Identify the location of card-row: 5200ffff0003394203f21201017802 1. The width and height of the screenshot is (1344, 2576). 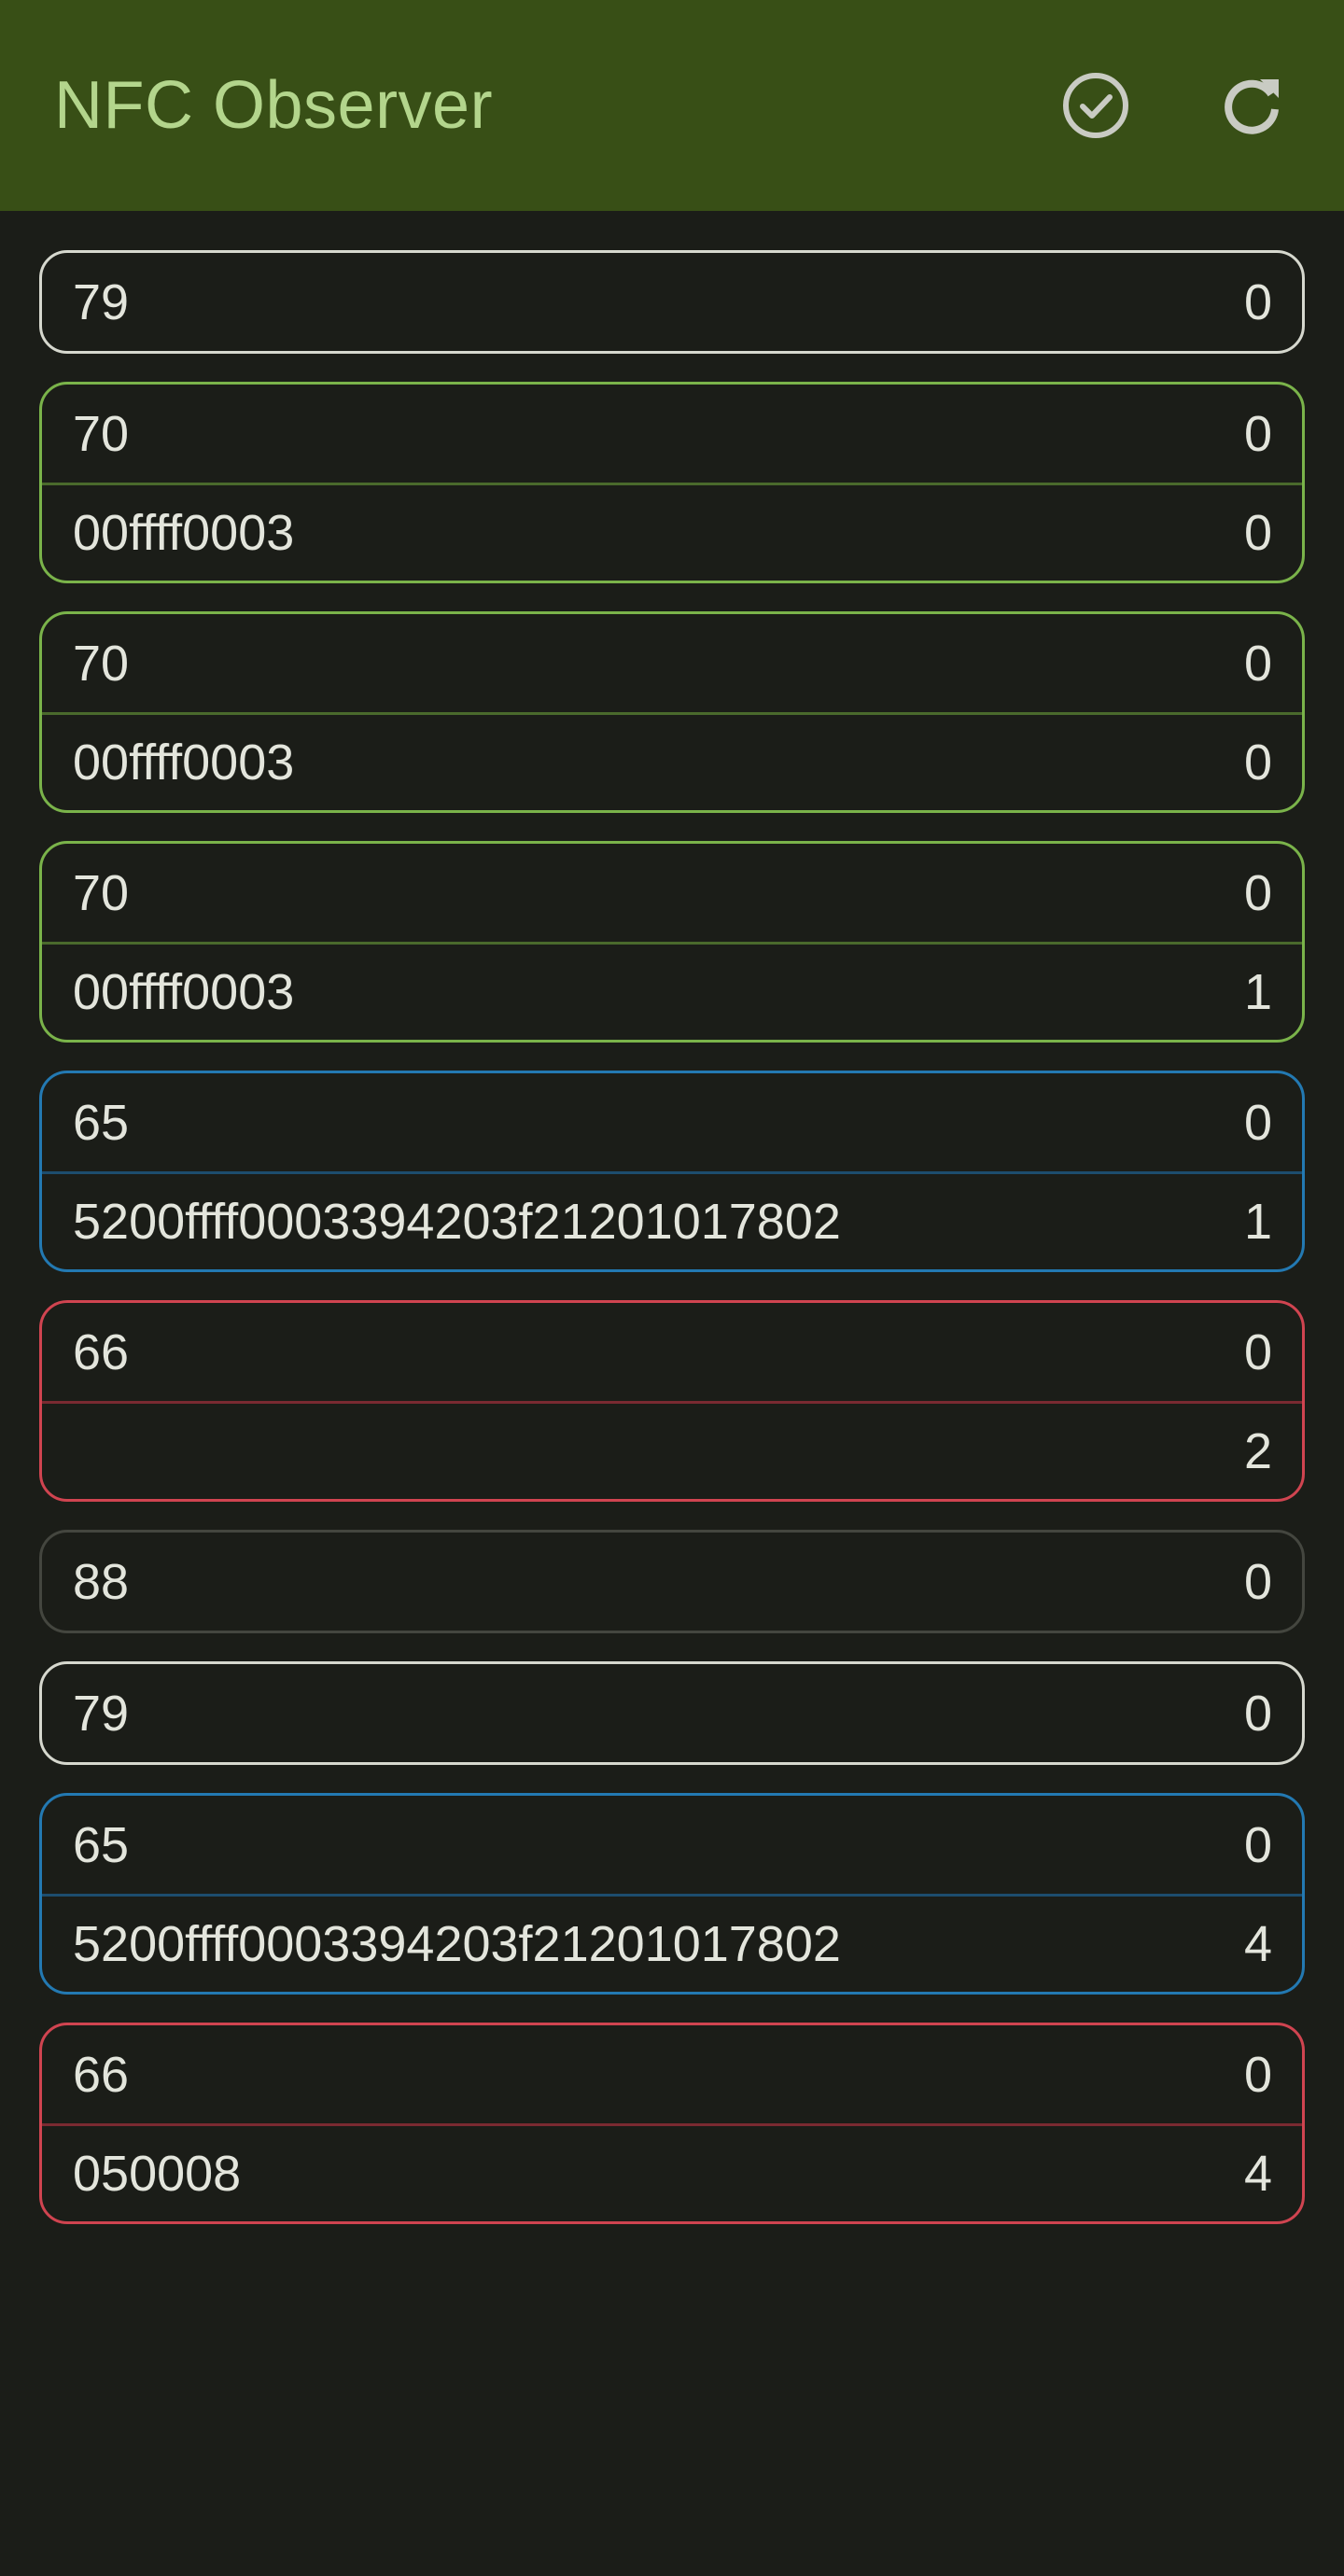
(672, 1220).